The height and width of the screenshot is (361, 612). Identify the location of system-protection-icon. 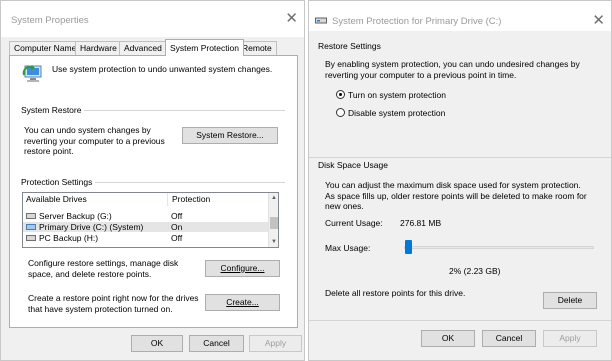
(32, 73).